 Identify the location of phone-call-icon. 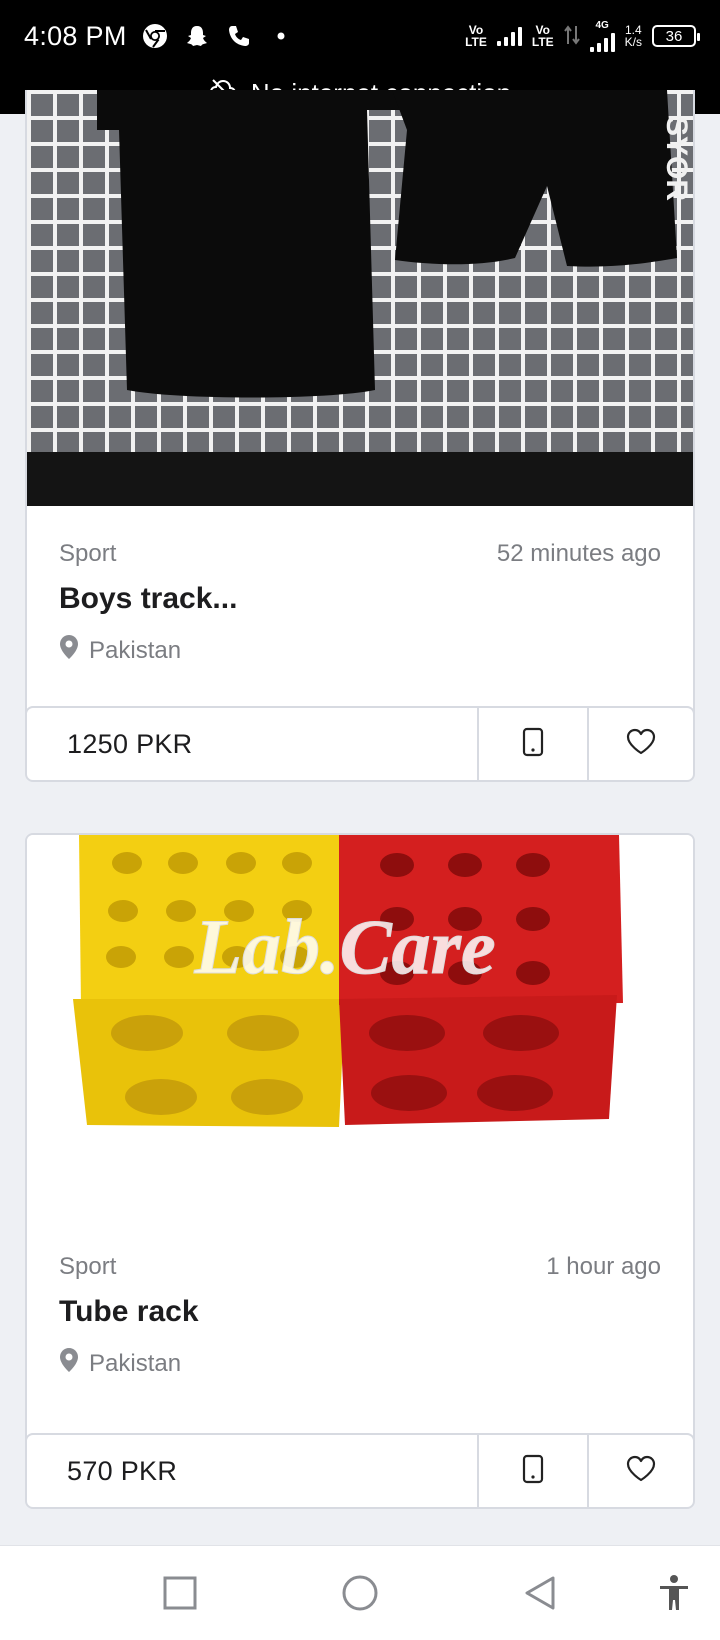
(239, 36).